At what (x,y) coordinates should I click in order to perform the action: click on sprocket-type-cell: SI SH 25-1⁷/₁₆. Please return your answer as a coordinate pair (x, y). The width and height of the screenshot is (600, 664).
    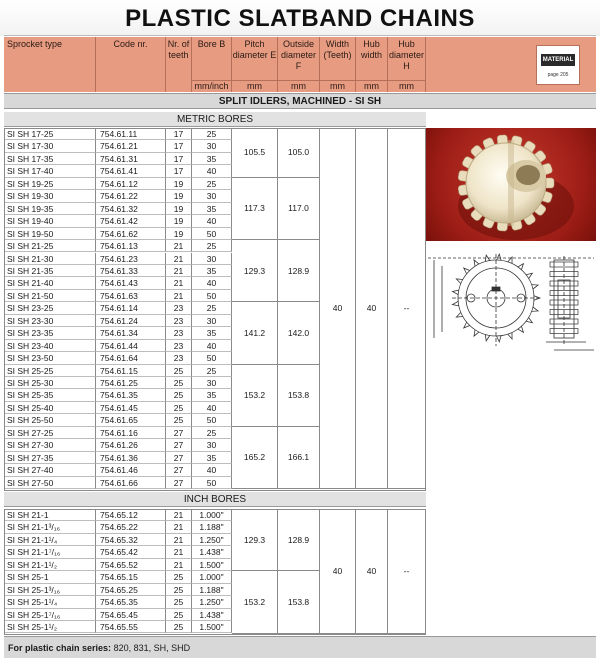
    Looking at the image, I should click on (50, 615).